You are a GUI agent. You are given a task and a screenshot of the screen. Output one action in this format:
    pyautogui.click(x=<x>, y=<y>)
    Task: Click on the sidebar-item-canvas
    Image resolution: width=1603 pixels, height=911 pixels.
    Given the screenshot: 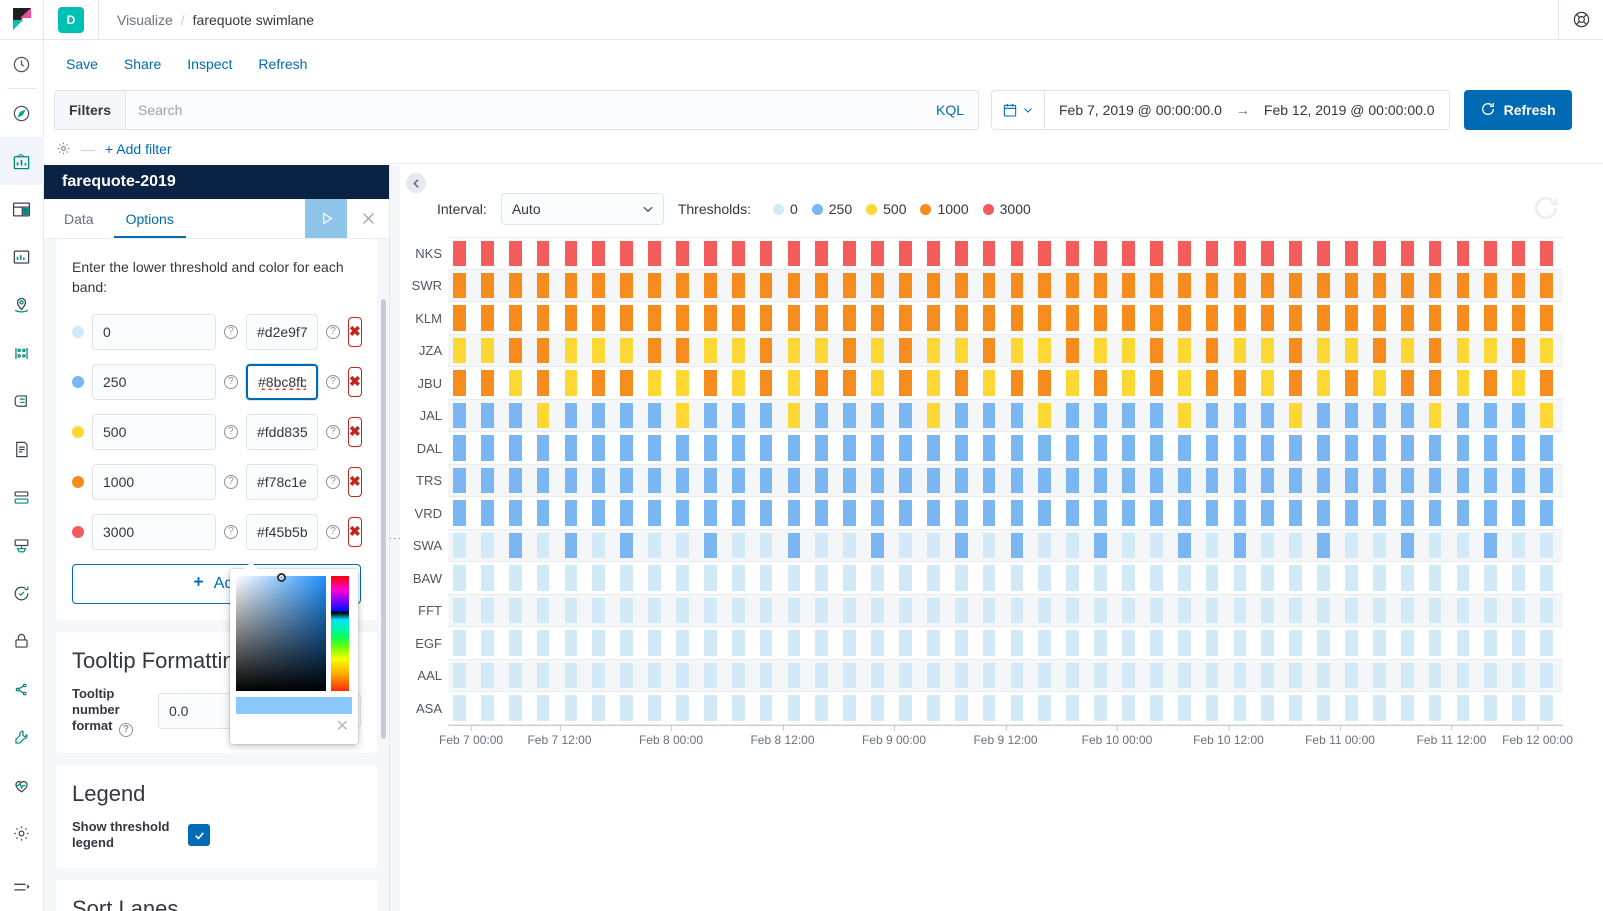 What is the action you would take?
    pyautogui.click(x=22, y=257)
    